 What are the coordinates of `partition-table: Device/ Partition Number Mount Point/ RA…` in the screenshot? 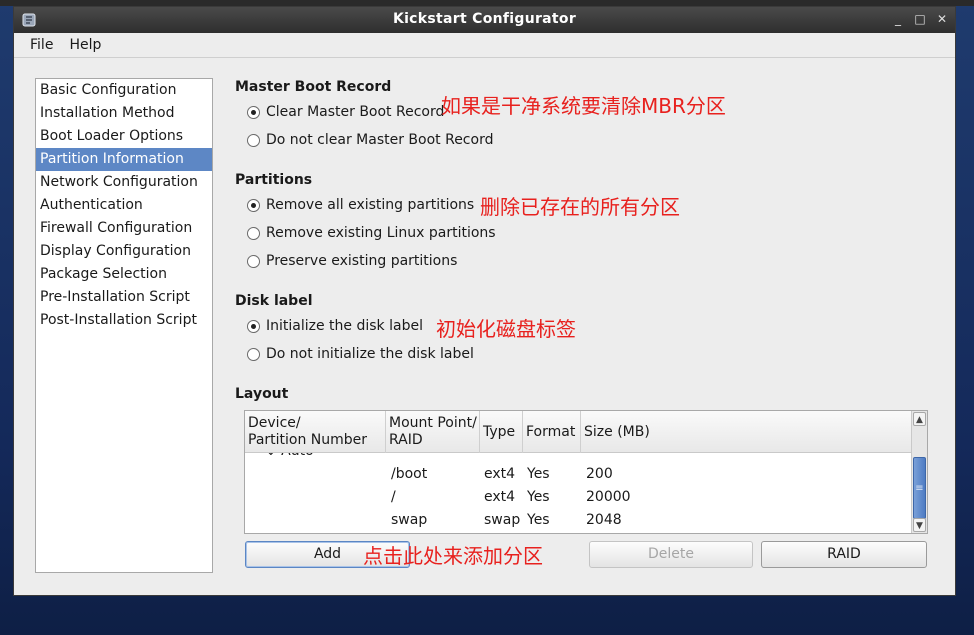 It's located at (586, 472).